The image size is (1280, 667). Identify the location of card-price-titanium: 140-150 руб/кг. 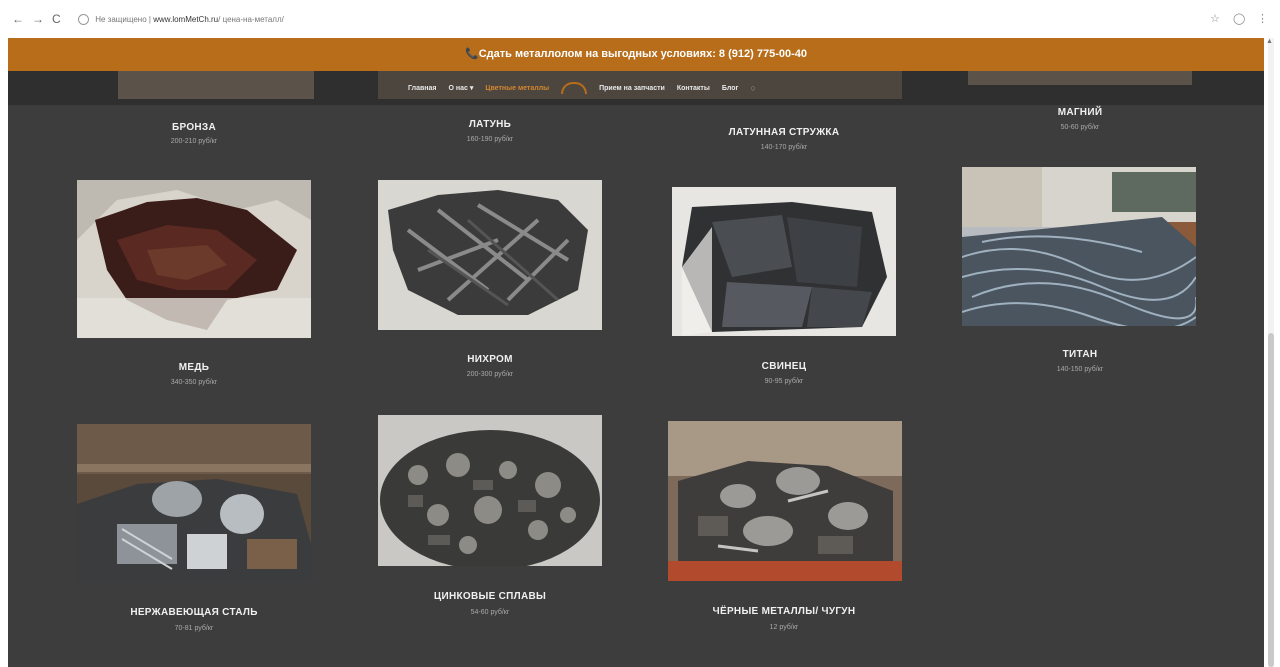
(1080, 369).